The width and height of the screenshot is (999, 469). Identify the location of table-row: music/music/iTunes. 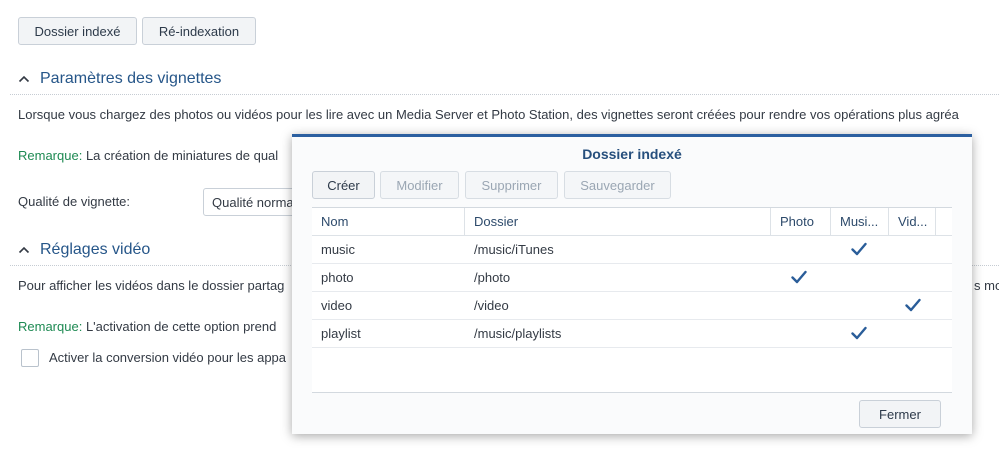
(632, 250).